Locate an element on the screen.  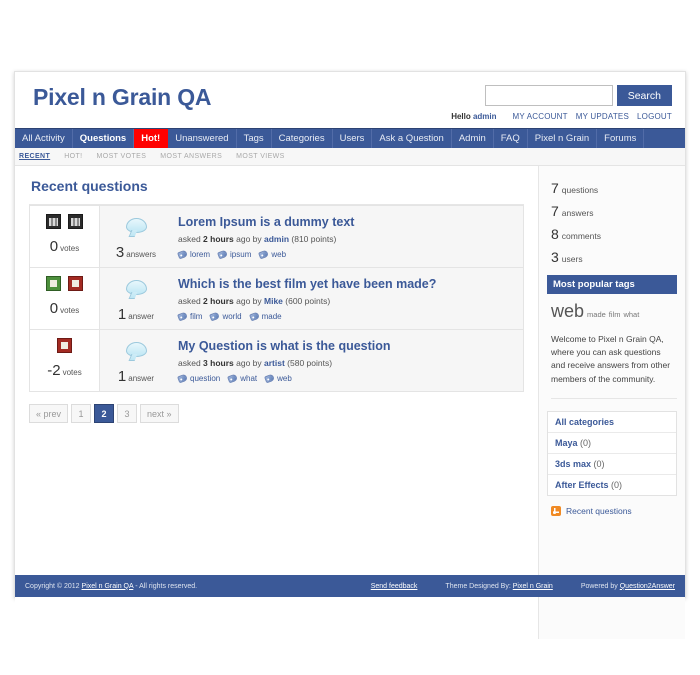
tag-label: question is located at coordinates (205, 378).